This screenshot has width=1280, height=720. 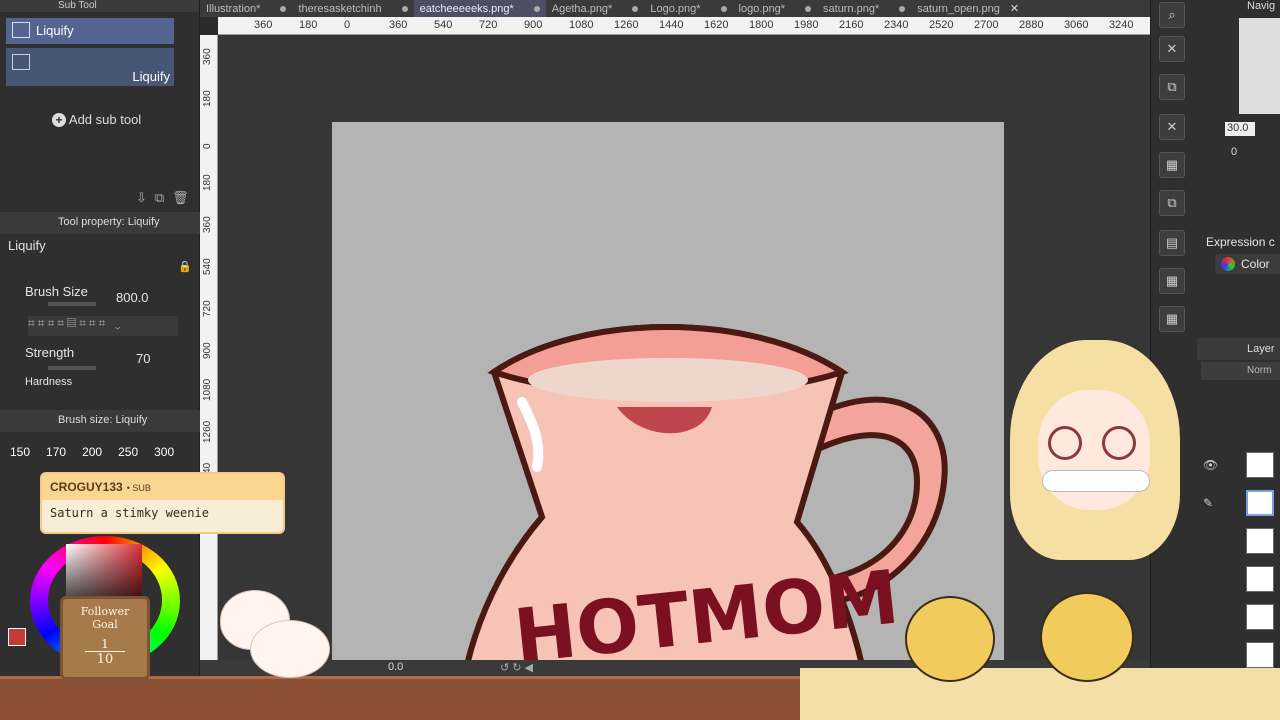 What do you see at coordinates (1238, 349) in the screenshot?
I see `layer-header: Layer` at bounding box center [1238, 349].